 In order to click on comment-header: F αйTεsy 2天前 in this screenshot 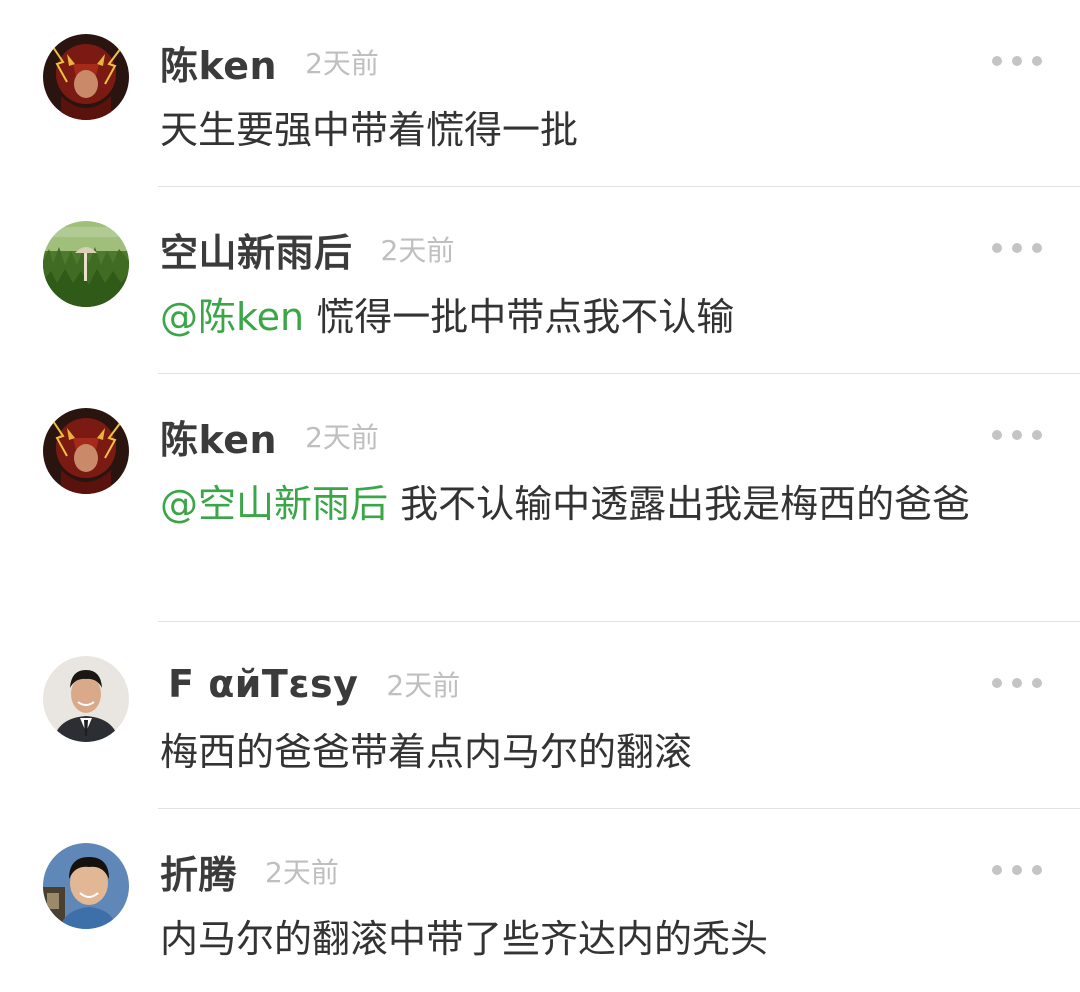, I will do `click(310, 684)`.